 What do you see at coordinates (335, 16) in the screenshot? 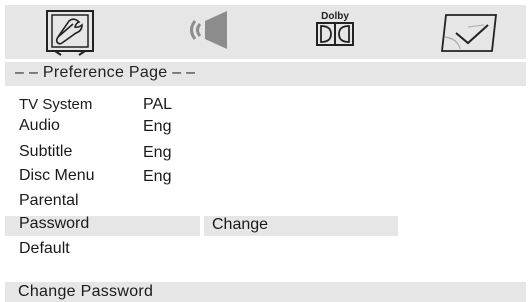
I see `dolby-label: Dolby` at bounding box center [335, 16].